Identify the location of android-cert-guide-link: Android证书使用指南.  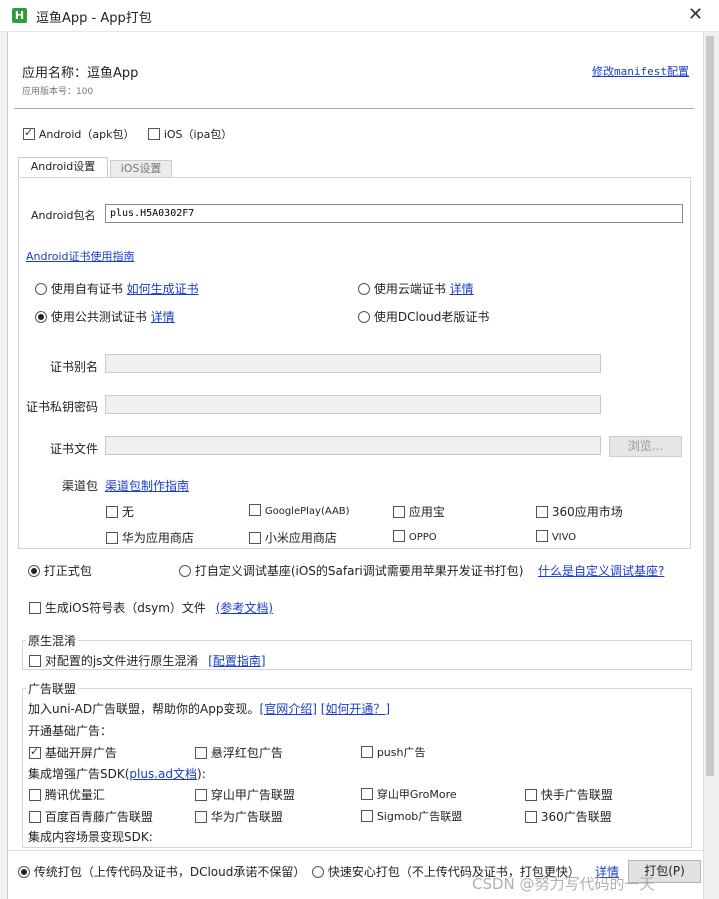
(80, 256).